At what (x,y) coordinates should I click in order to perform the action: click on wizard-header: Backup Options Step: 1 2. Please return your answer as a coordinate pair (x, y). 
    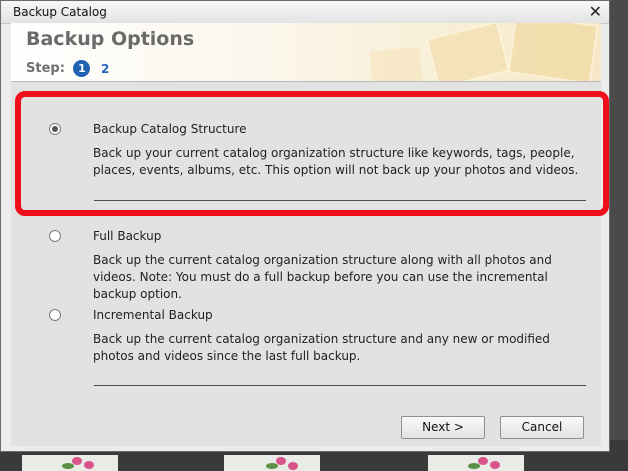
    Looking at the image, I should click on (306, 52).